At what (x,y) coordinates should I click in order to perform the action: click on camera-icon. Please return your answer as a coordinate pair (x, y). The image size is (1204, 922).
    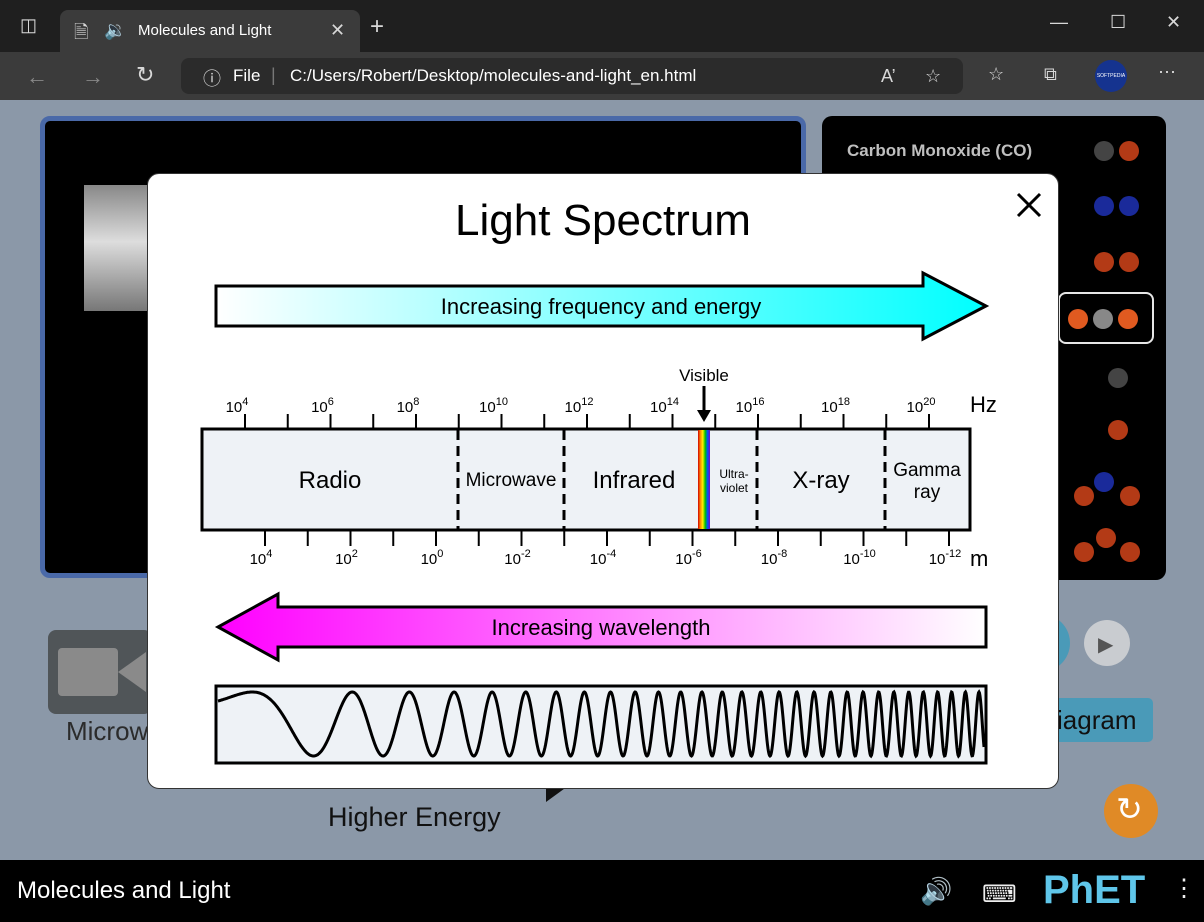
    Looking at the image, I should click on (88, 672).